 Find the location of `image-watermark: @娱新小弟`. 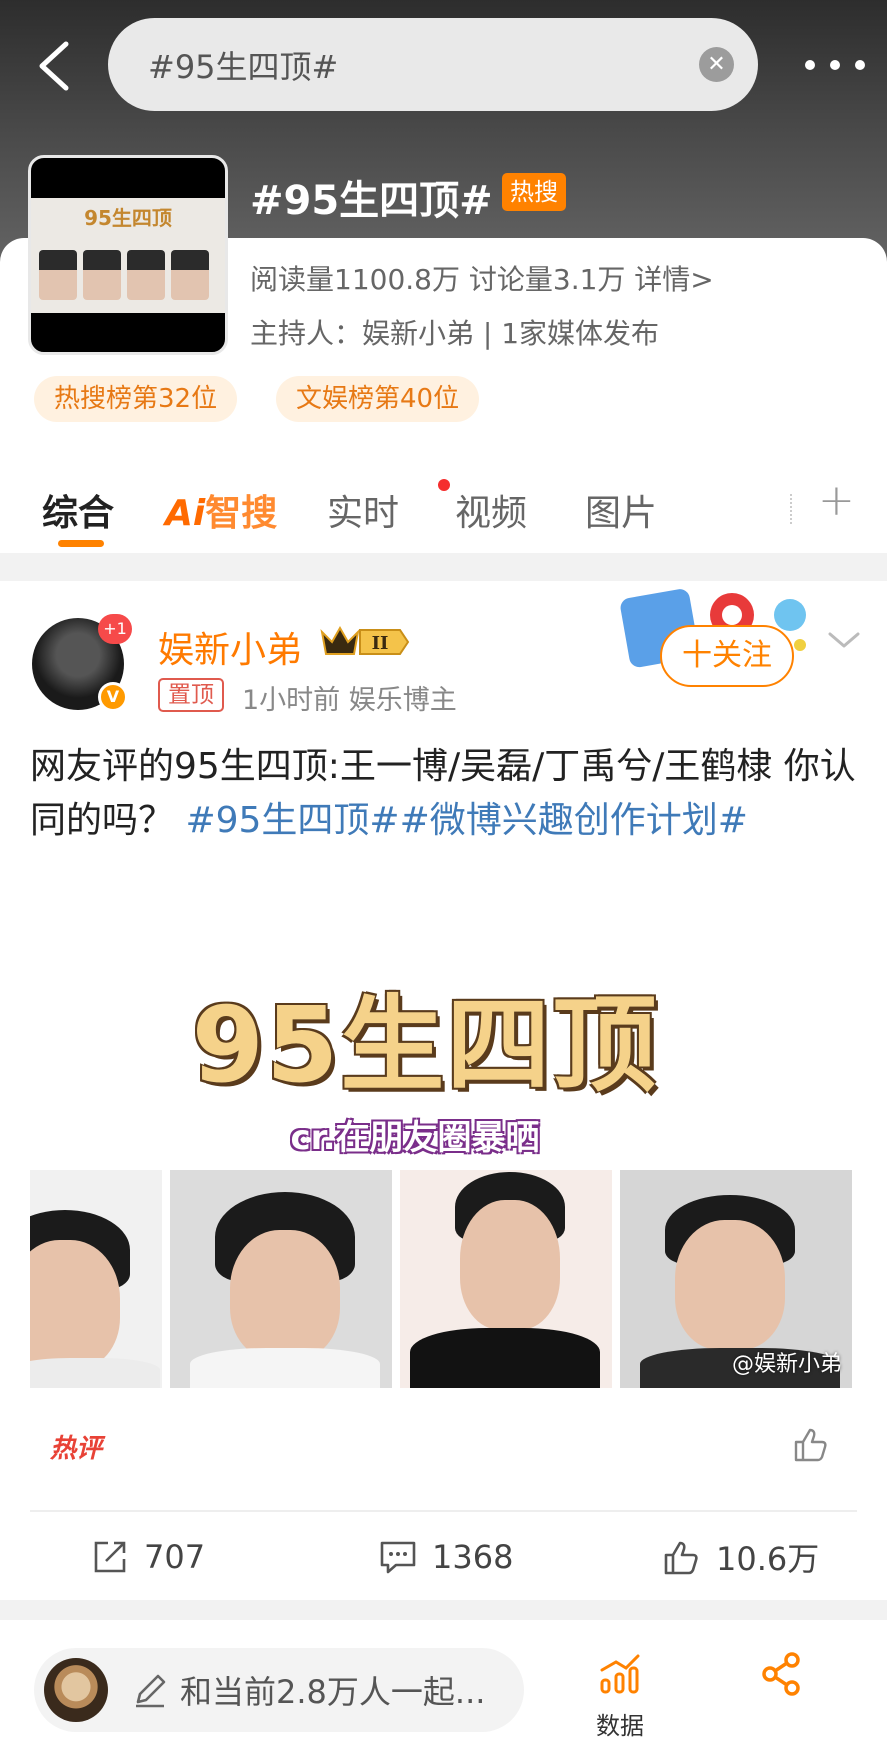

image-watermark: @娱新小弟 is located at coordinates (786, 1364).